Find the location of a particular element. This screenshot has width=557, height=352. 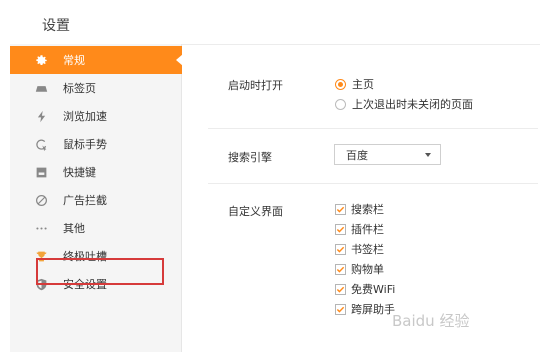

sidebar-item-label: 浏览加速 is located at coordinates (85, 116).